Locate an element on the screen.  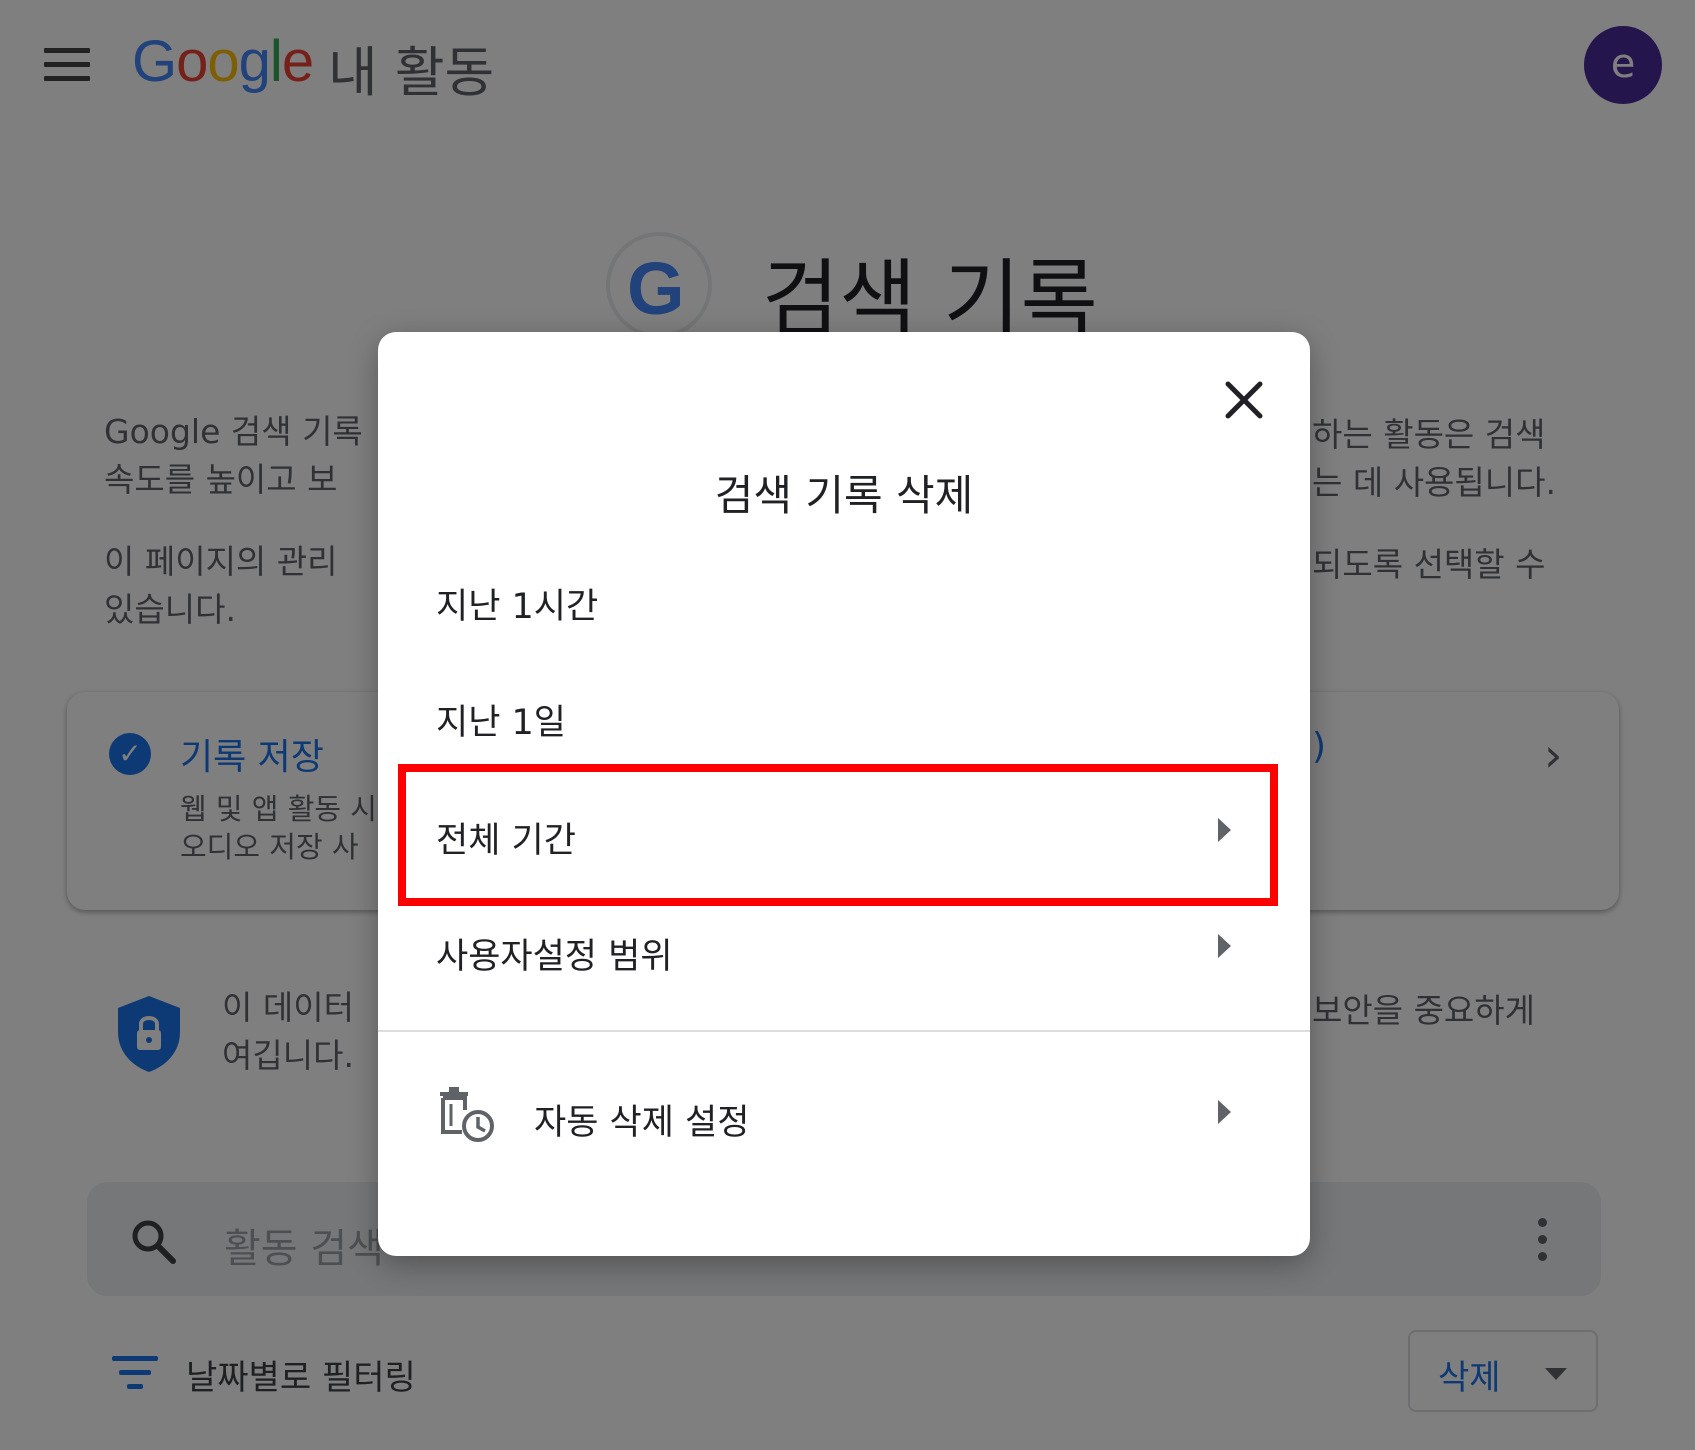
dialog-title: 검색 기록 삭제 is located at coordinates (844, 495).